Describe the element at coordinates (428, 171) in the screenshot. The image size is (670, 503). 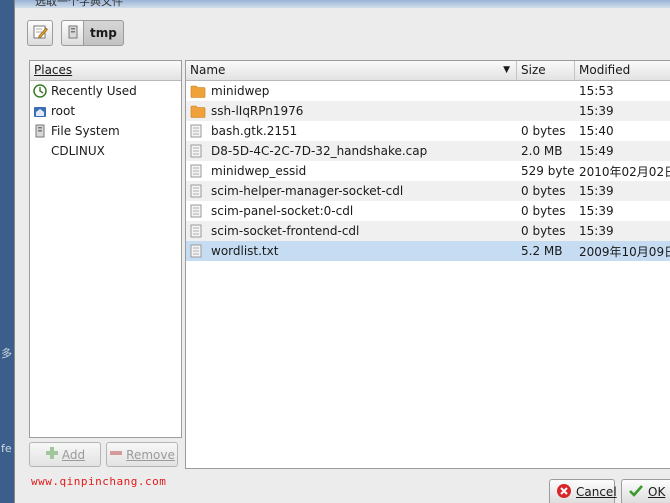
I see `file-row: minidwep_essid 529 bytes 2010年02月02日` at that location.